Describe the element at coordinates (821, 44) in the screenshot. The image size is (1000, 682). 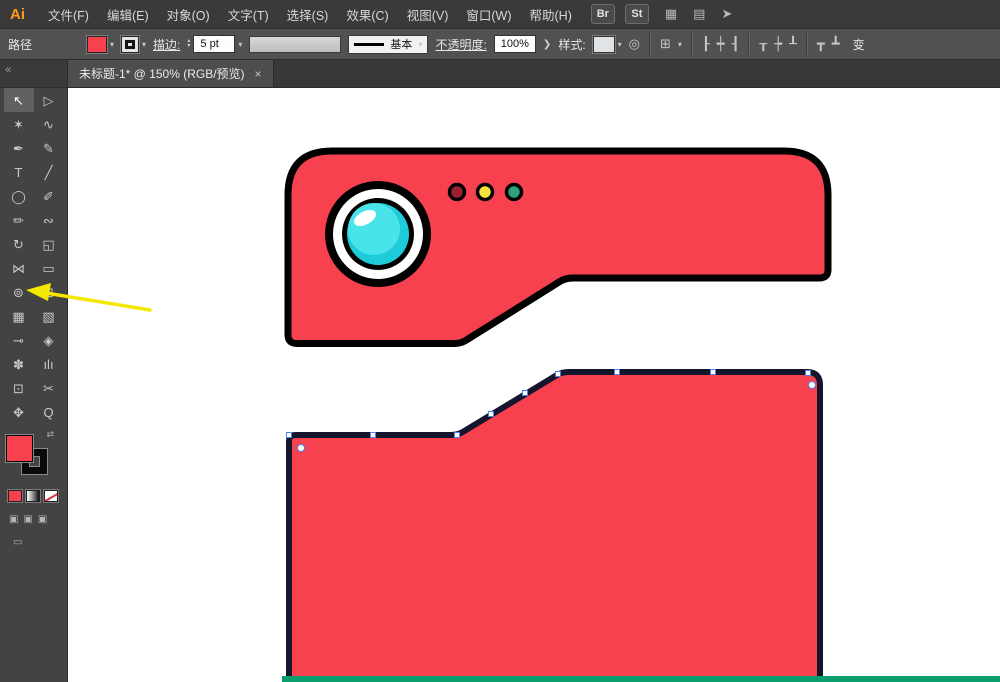
I see `distribute-top-icon: ┳` at that location.